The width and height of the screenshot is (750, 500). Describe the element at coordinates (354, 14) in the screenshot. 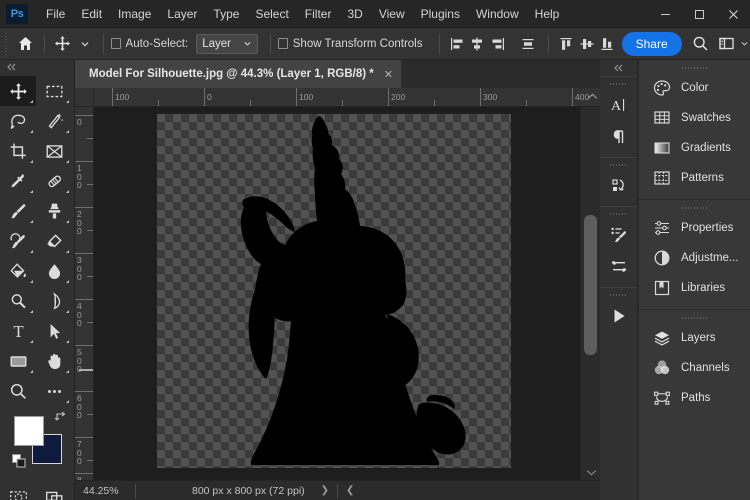

I see `menu-3d: 3D` at that location.